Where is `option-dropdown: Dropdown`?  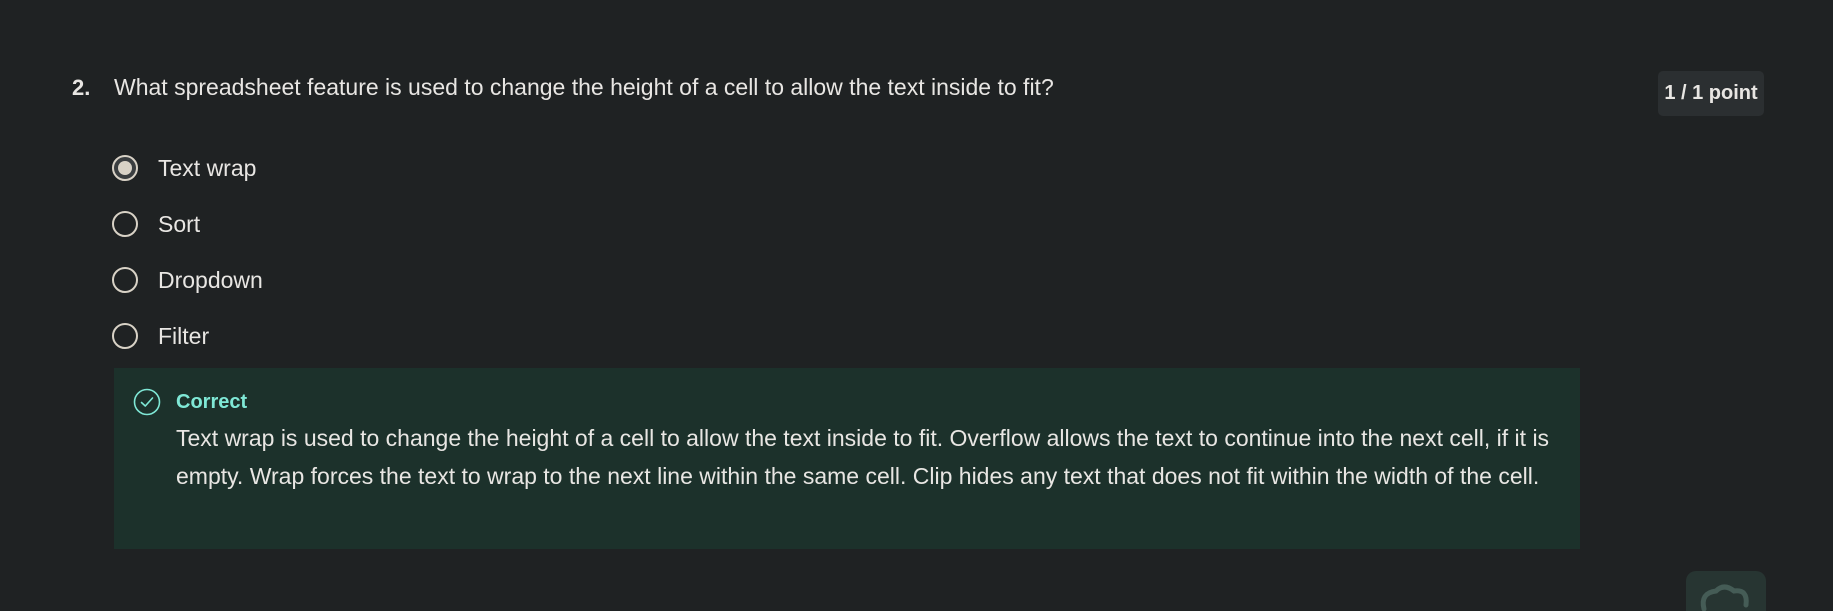 option-dropdown: Dropdown is located at coordinates (187, 280).